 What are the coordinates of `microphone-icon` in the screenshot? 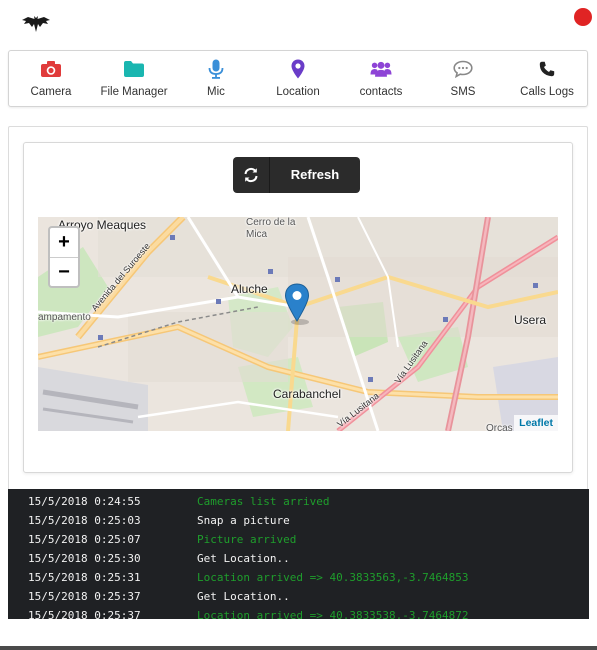 It's located at (216, 69).